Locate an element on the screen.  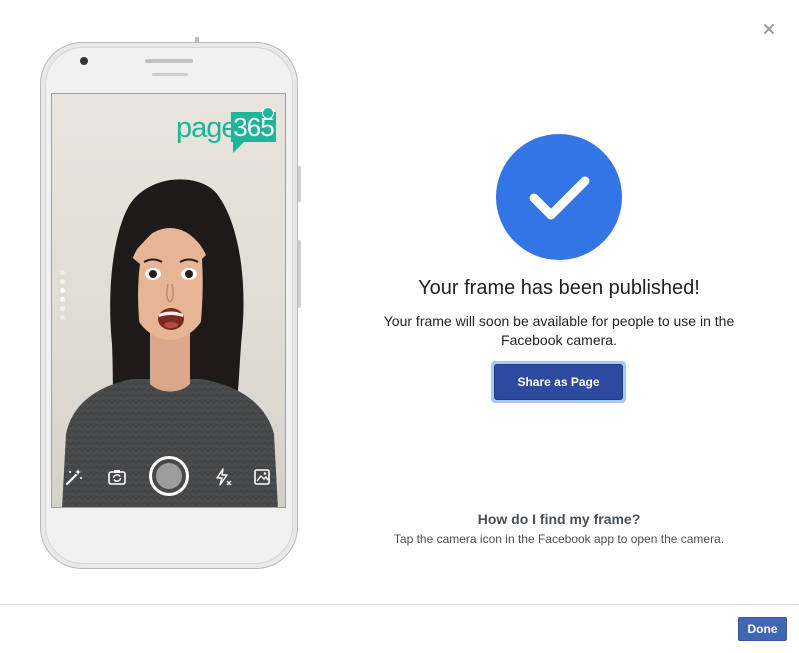
done-button: Done is located at coordinates (762, 629).